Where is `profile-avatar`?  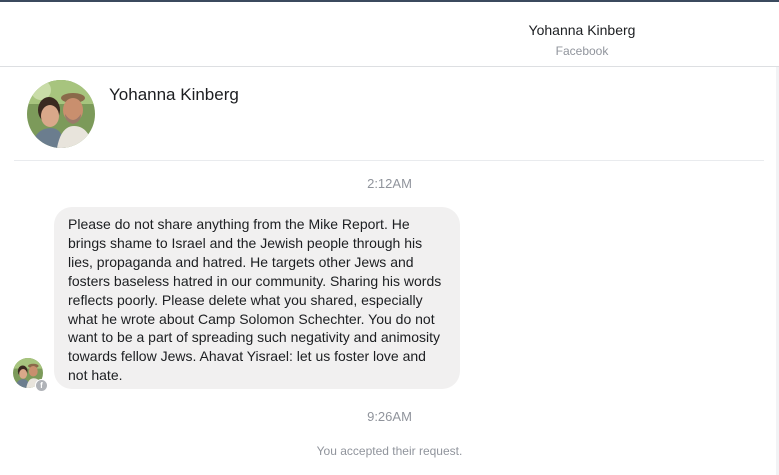
profile-avatar is located at coordinates (61, 114).